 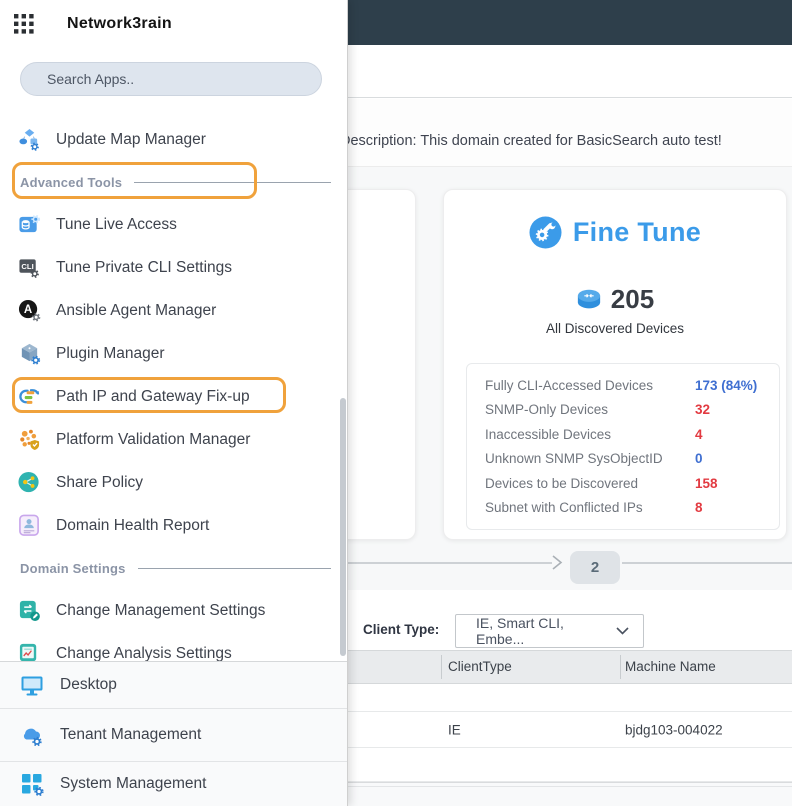 I want to click on sidebar-item-tune-live-access: Tune Live Access, so click(x=173, y=224).